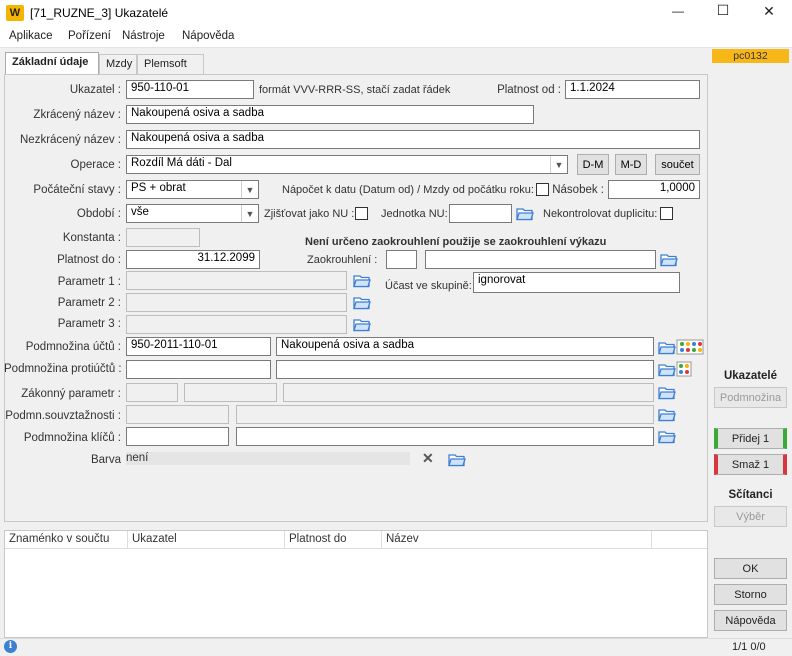 The image size is (792, 656). I want to click on maximize-icon: ☐, so click(723, 10).